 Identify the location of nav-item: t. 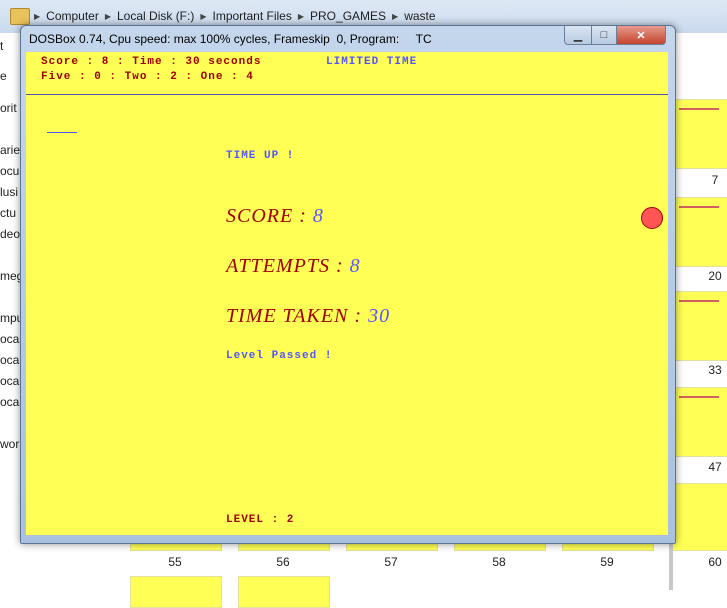
(1, 46).